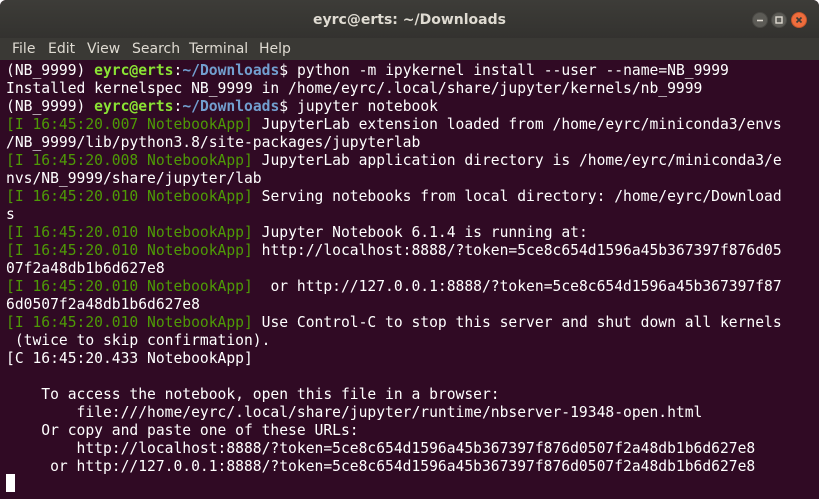 This screenshot has height=499, width=819. Describe the element at coordinates (103, 49) in the screenshot. I see `menu-view: View` at that location.